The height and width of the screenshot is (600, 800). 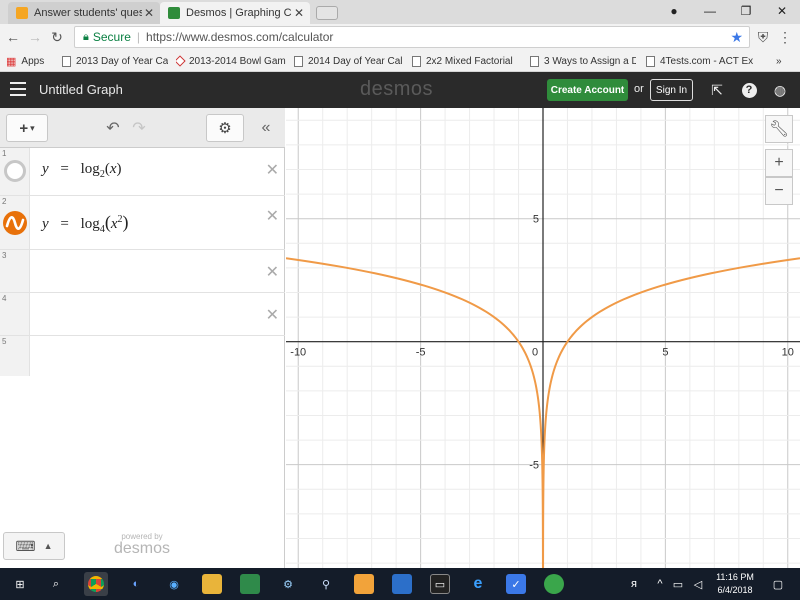 I want to click on bookmark-item: 2014 Day of Year Cal, so click(x=349, y=61).